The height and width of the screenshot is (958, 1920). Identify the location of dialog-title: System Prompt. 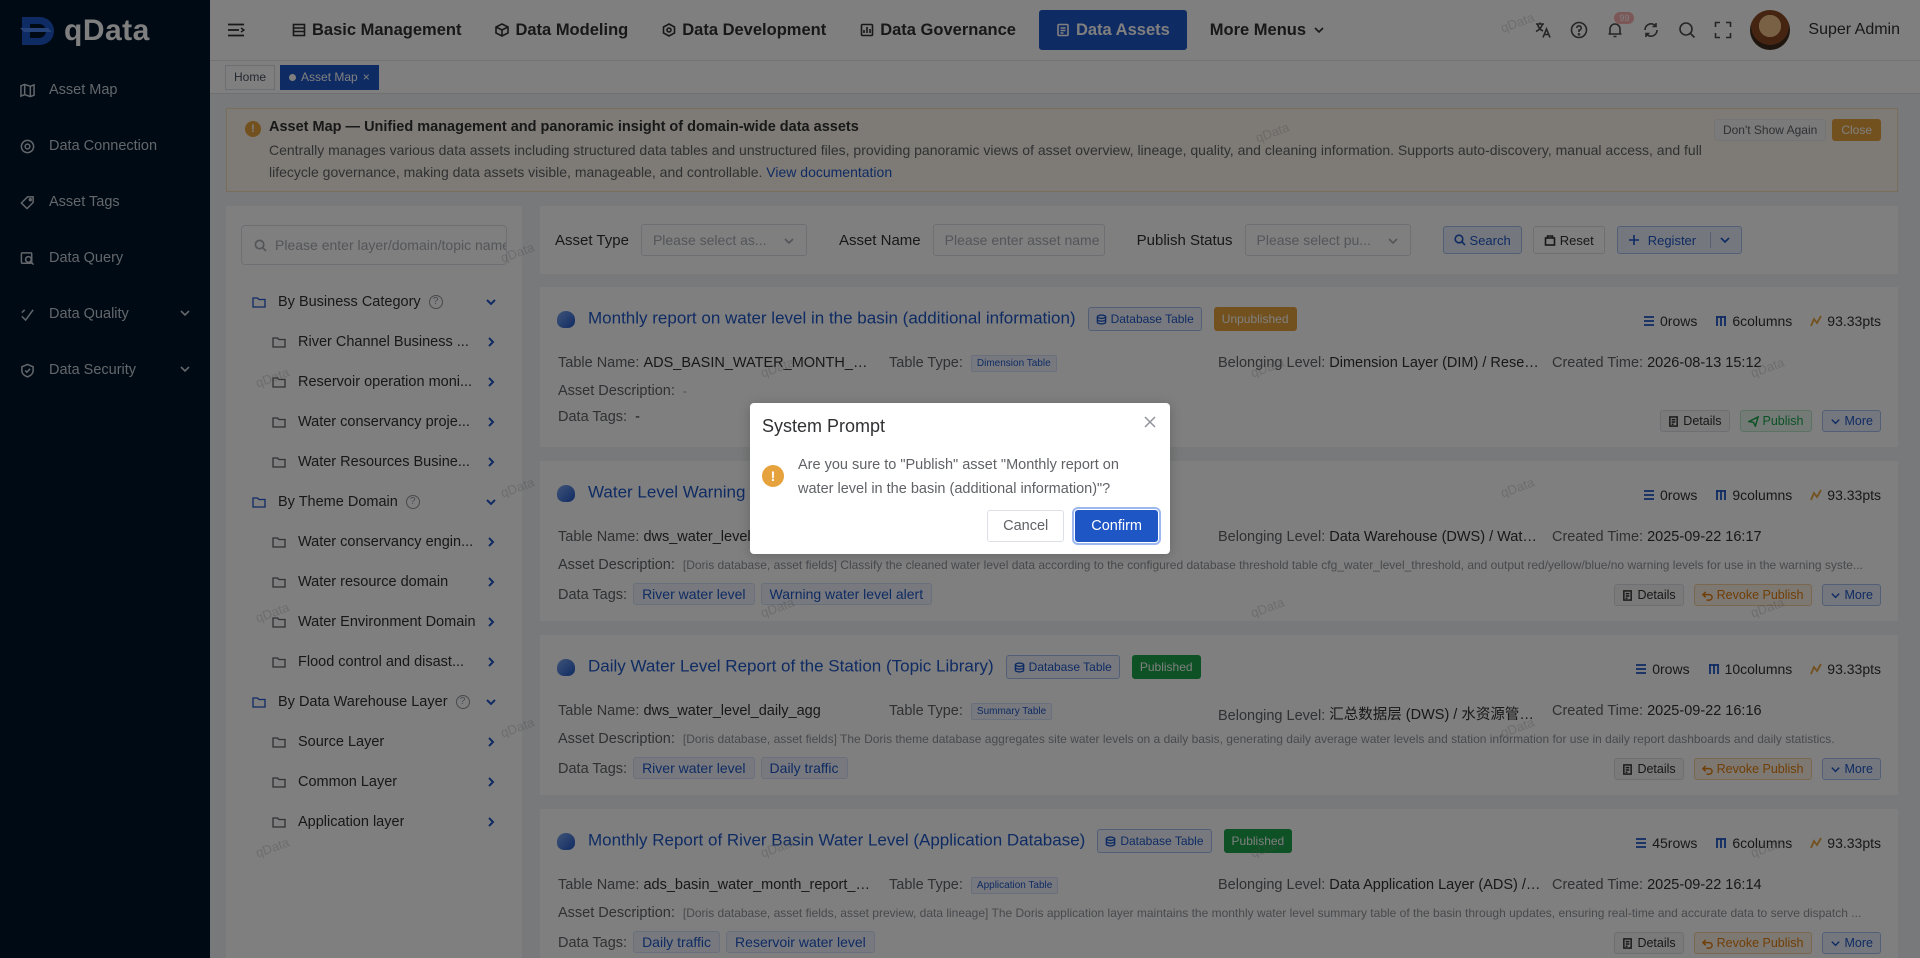
(824, 426).